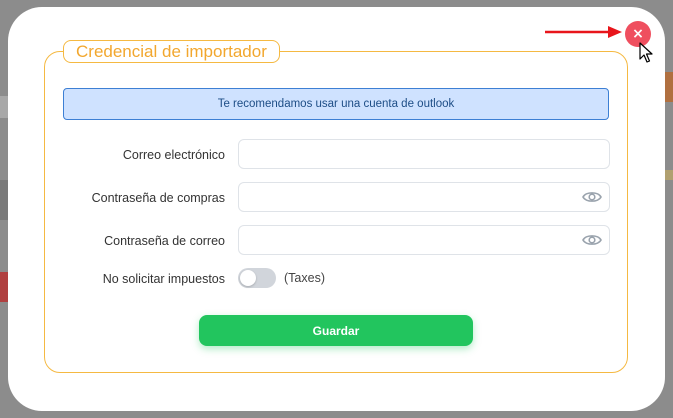 Image resolution: width=673 pixels, height=418 pixels. Describe the element at coordinates (646, 52) in the screenshot. I see `mouse-cursor-icon` at that location.